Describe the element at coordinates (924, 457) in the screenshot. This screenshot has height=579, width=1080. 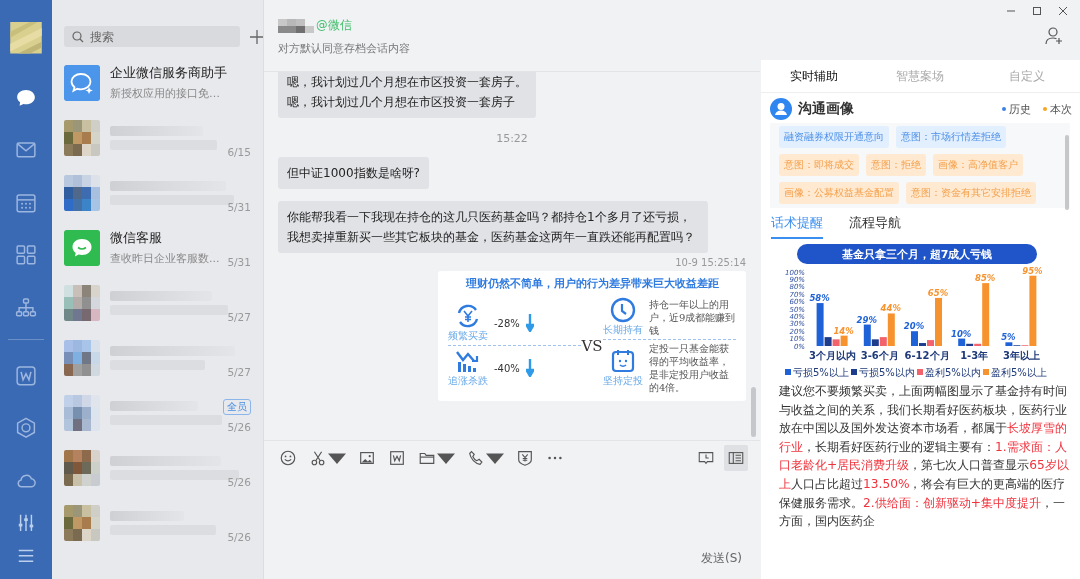
I see `advice-paragraph: 建议您不要频繁买卖，上面两幅图显示了基金持有时间与收益之间的关系，我们长期看好医药板块，医药行业放在中国以及国外发达资本市场看，都属于长坡厚雪的行业，长期看好医药行业的逻辑主要有：1.需求面：人口老龄化+居民消费升级，第七次人口普查显示65岁以上人口占比超过13.50%，将会有巨大的更高端的医疗保健服务需求。2.供给面：创新驱动+集中度提升，一方面，国内医药企` at that location.